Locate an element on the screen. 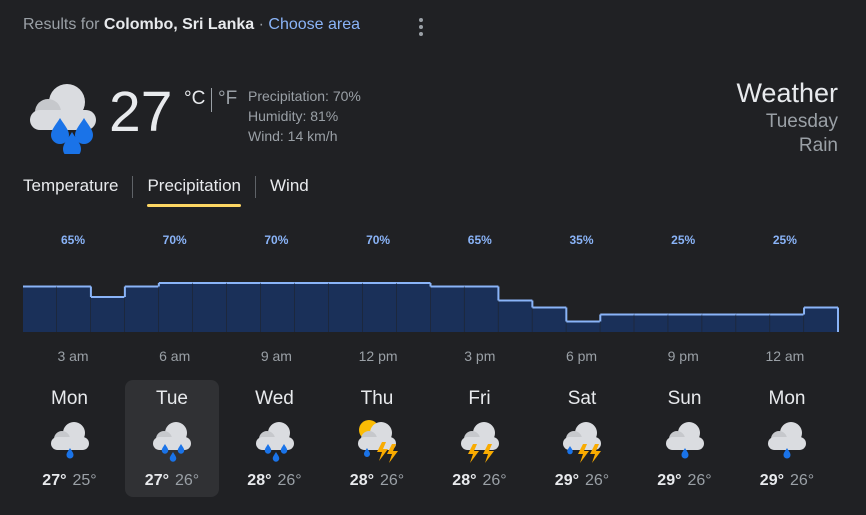 The height and width of the screenshot is (515, 866). time-label: 6 am is located at coordinates (174, 356).